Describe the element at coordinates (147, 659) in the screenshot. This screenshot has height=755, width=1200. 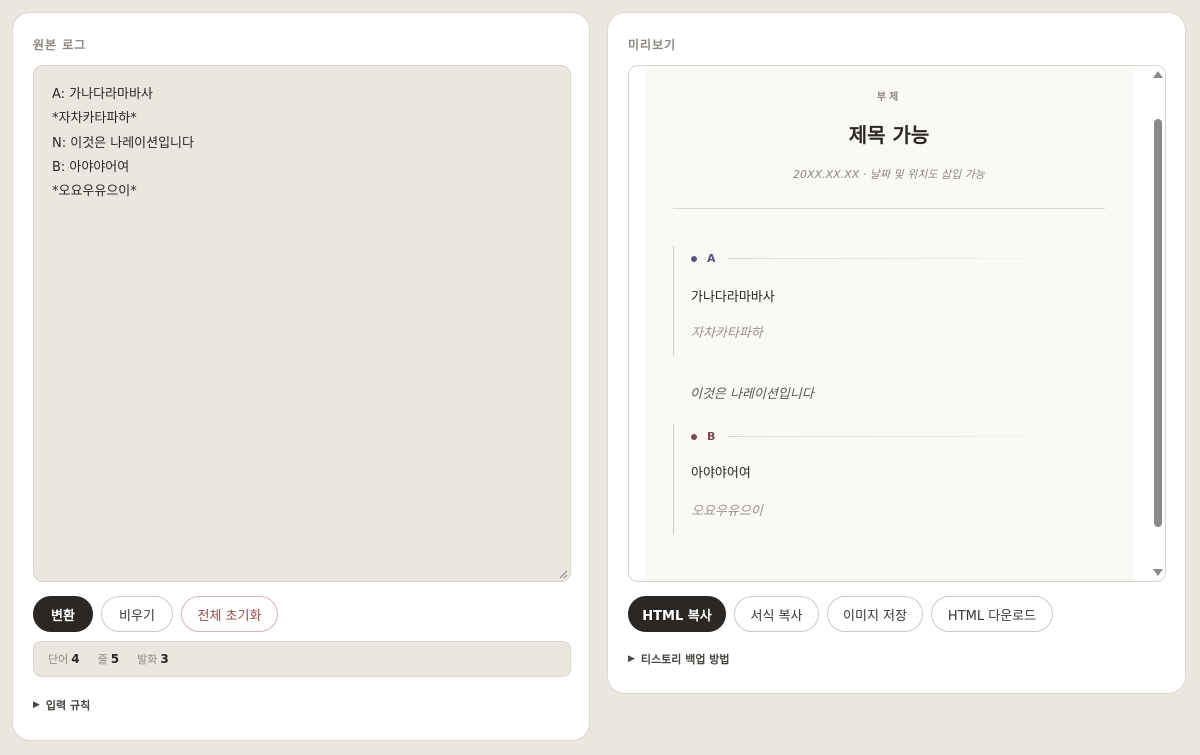
I see `stat-label: 발화` at that location.